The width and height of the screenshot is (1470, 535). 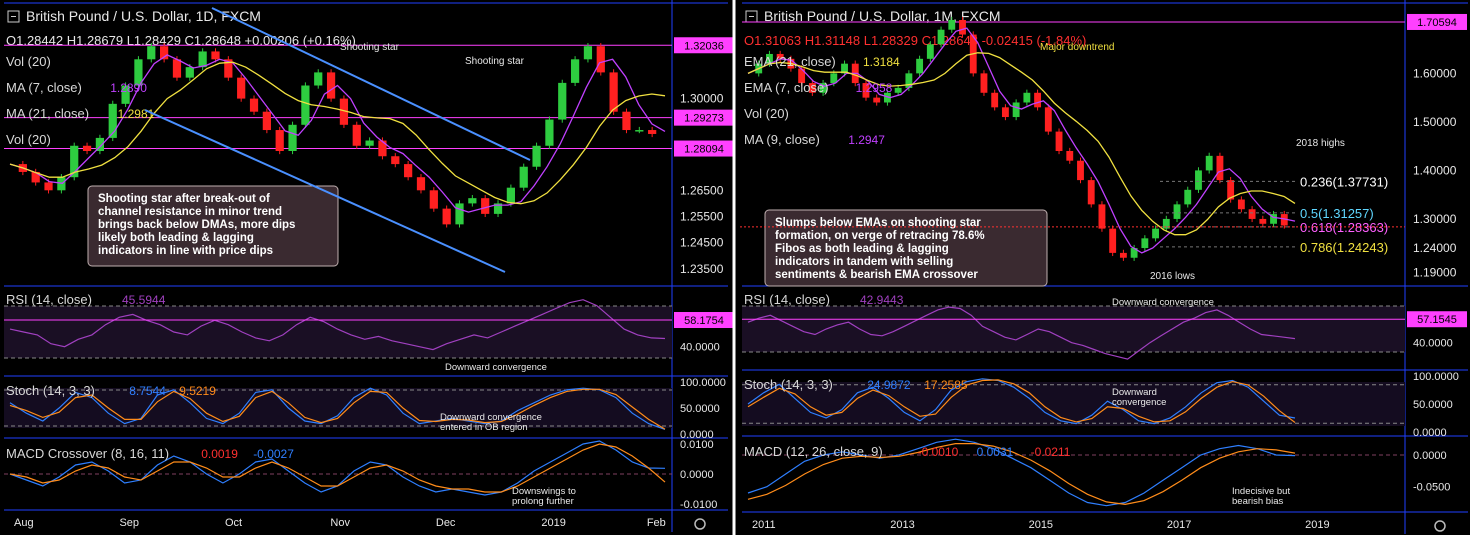 What do you see at coordinates (1437, 320) in the screenshot?
I see `rsi-tag: 57.1545` at bounding box center [1437, 320].